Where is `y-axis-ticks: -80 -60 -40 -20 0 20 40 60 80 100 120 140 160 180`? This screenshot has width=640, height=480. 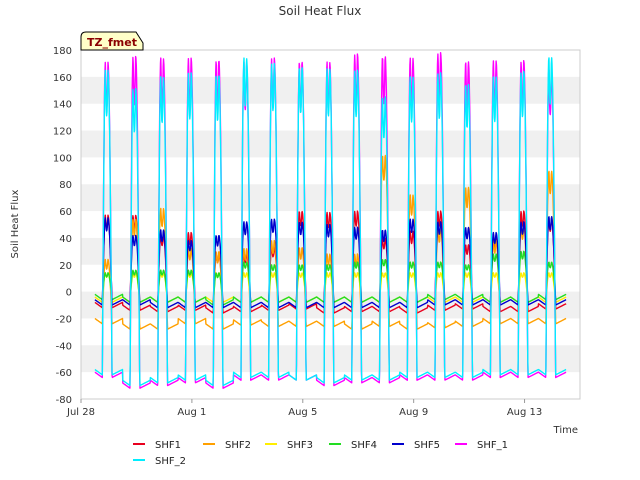
y-axis-ticks: -80 -60 -40 -20 0 20 40 60 80 100 120 140 160 180 is located at coordinates (62, 226).